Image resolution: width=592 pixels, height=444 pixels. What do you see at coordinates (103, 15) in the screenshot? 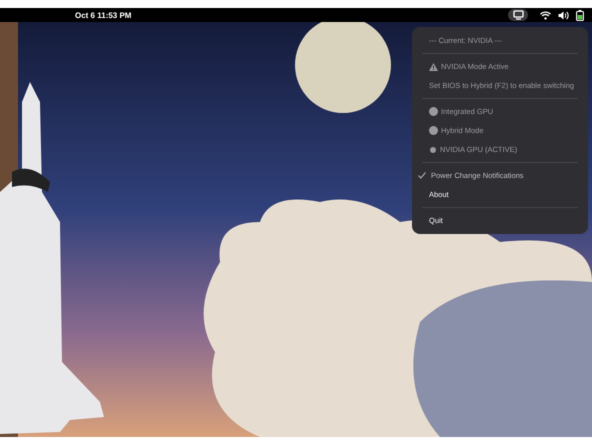
I see `clock: Oct 6 11:53 PM` at bounding box center [103, 15].